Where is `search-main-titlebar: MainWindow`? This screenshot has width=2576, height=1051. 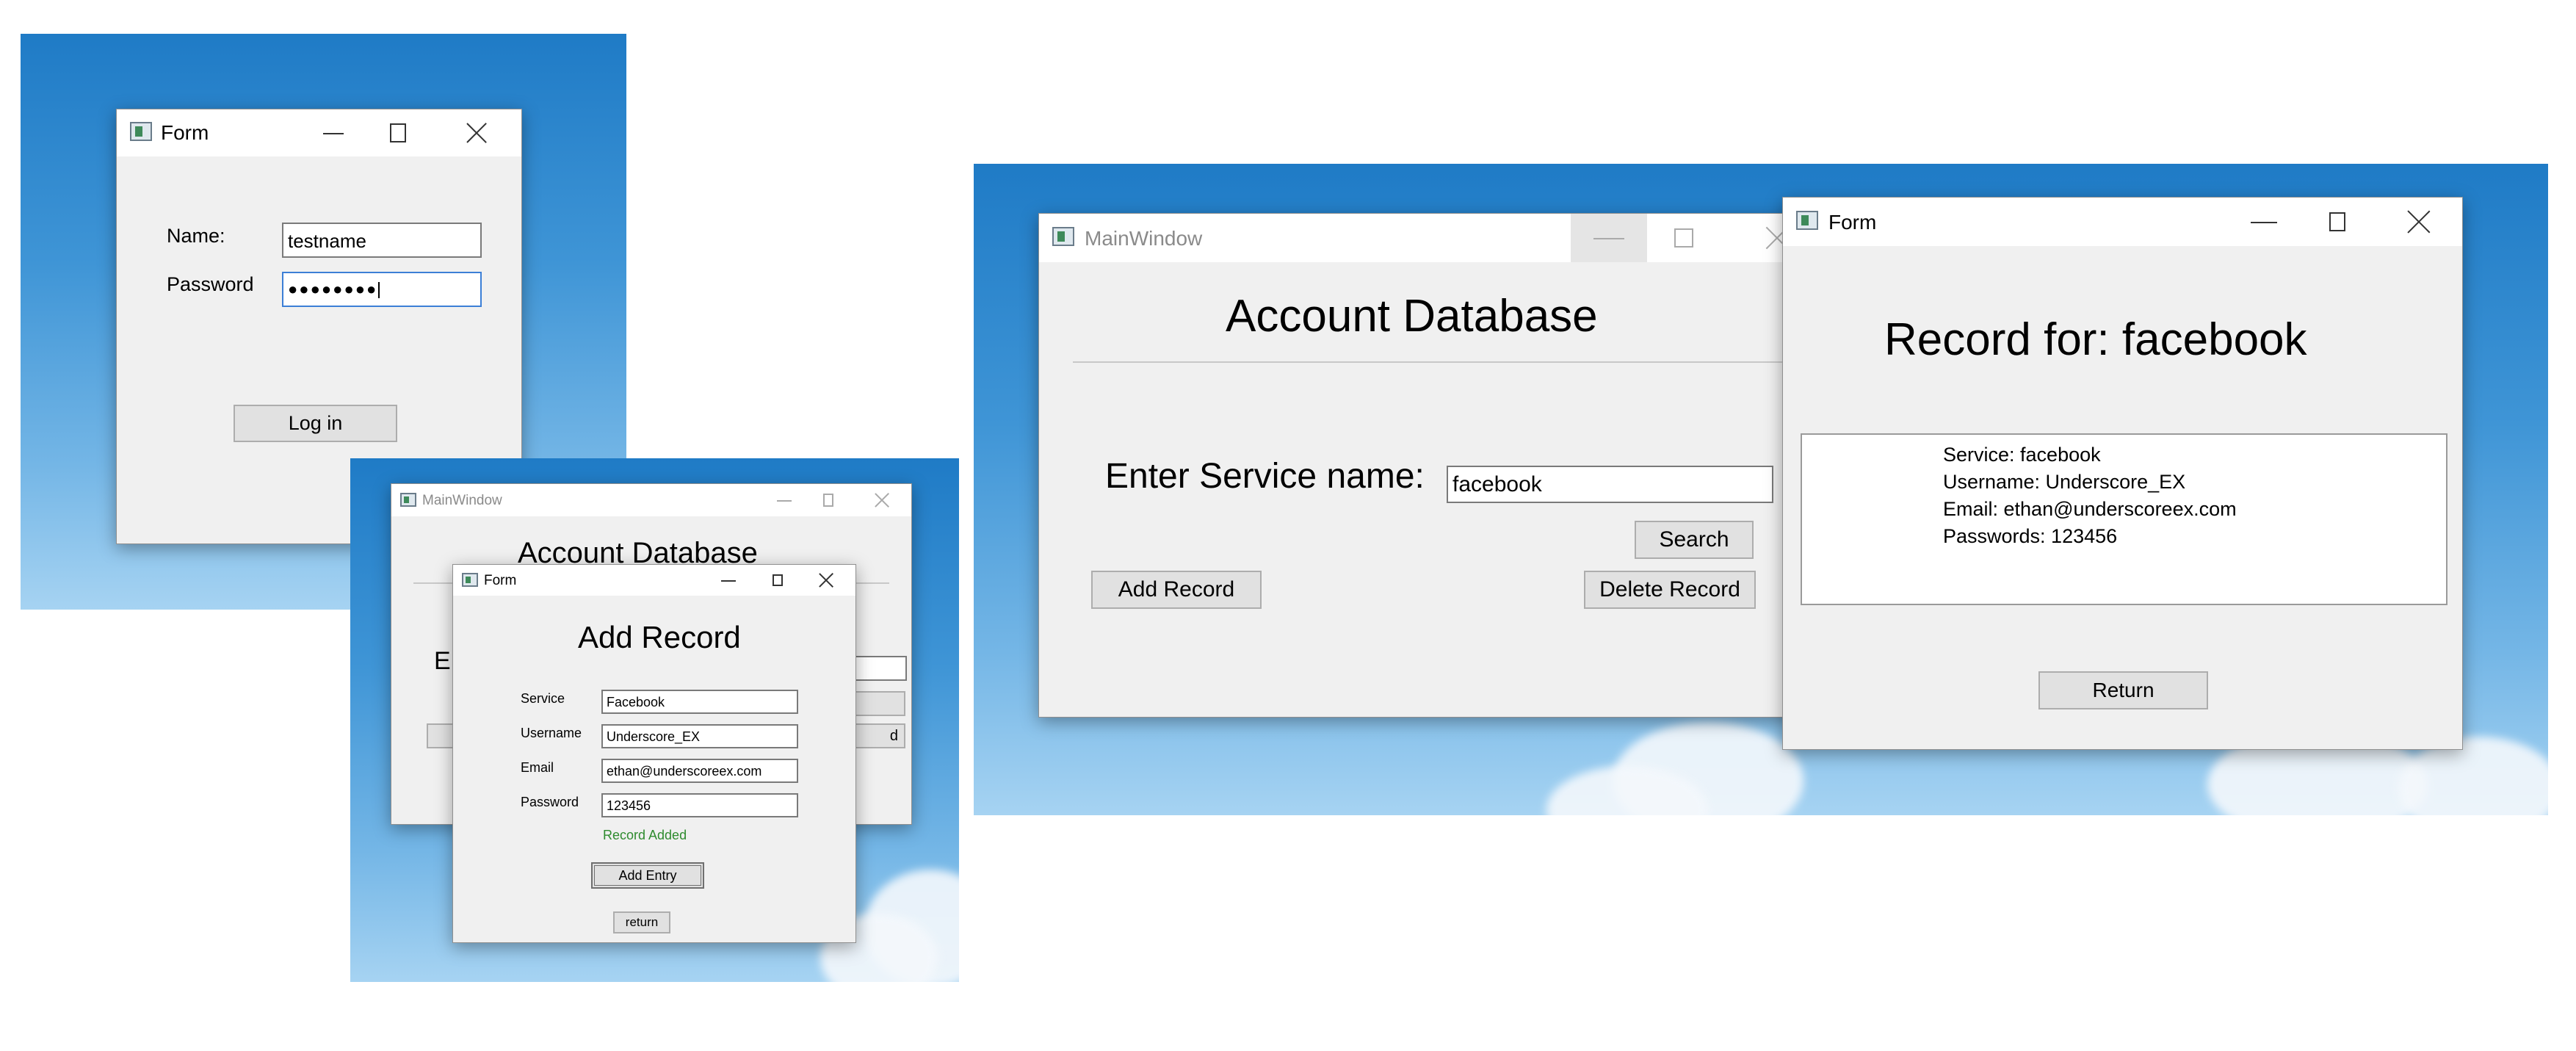 search-main-titlebar: MainWindow is located at coordinates (1428, 238).